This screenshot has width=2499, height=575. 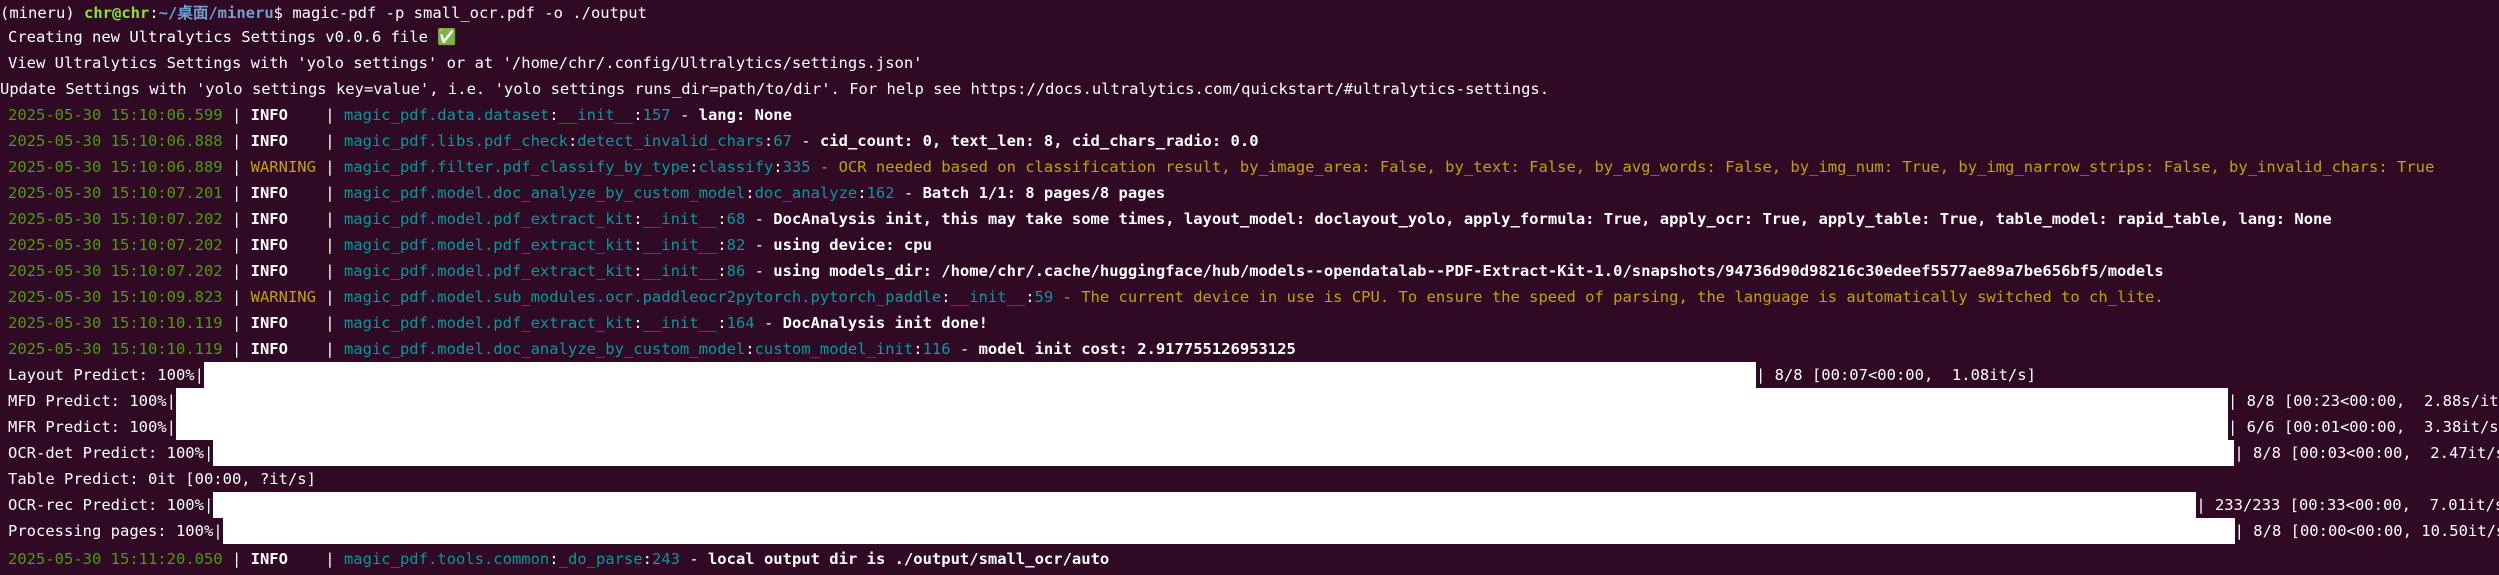 I want to click on log-line-number: 68, so click(x=736, y=219).